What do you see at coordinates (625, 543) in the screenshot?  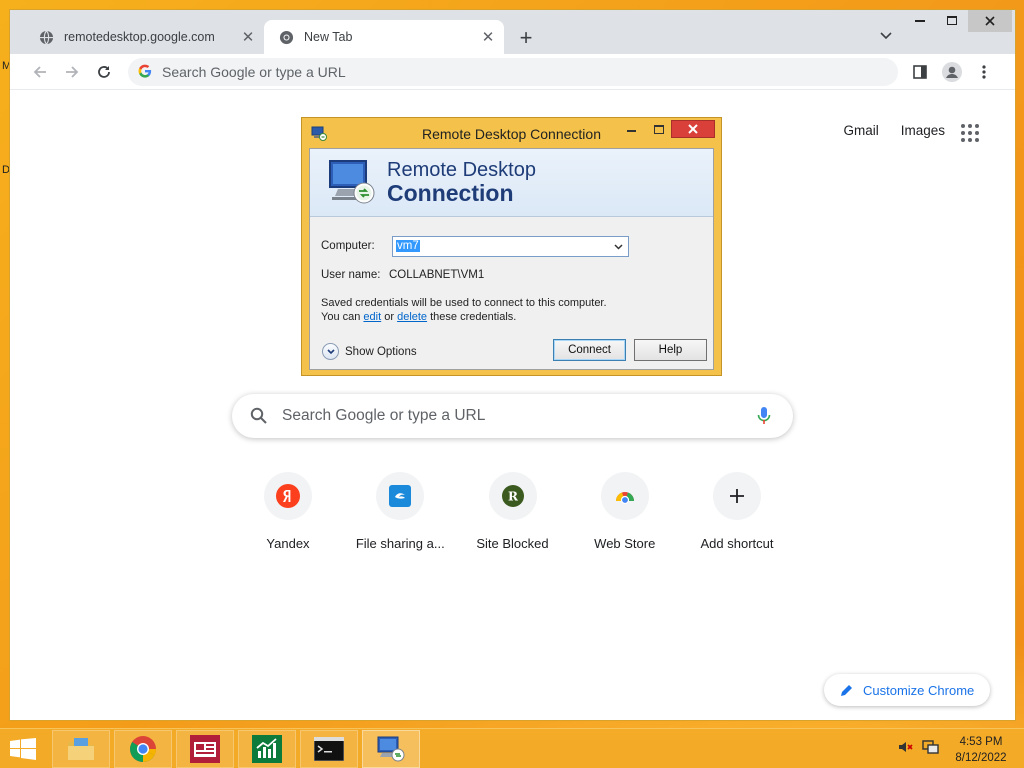 I see `shortcut-label: Web Store` at bounding box center [625, 543].